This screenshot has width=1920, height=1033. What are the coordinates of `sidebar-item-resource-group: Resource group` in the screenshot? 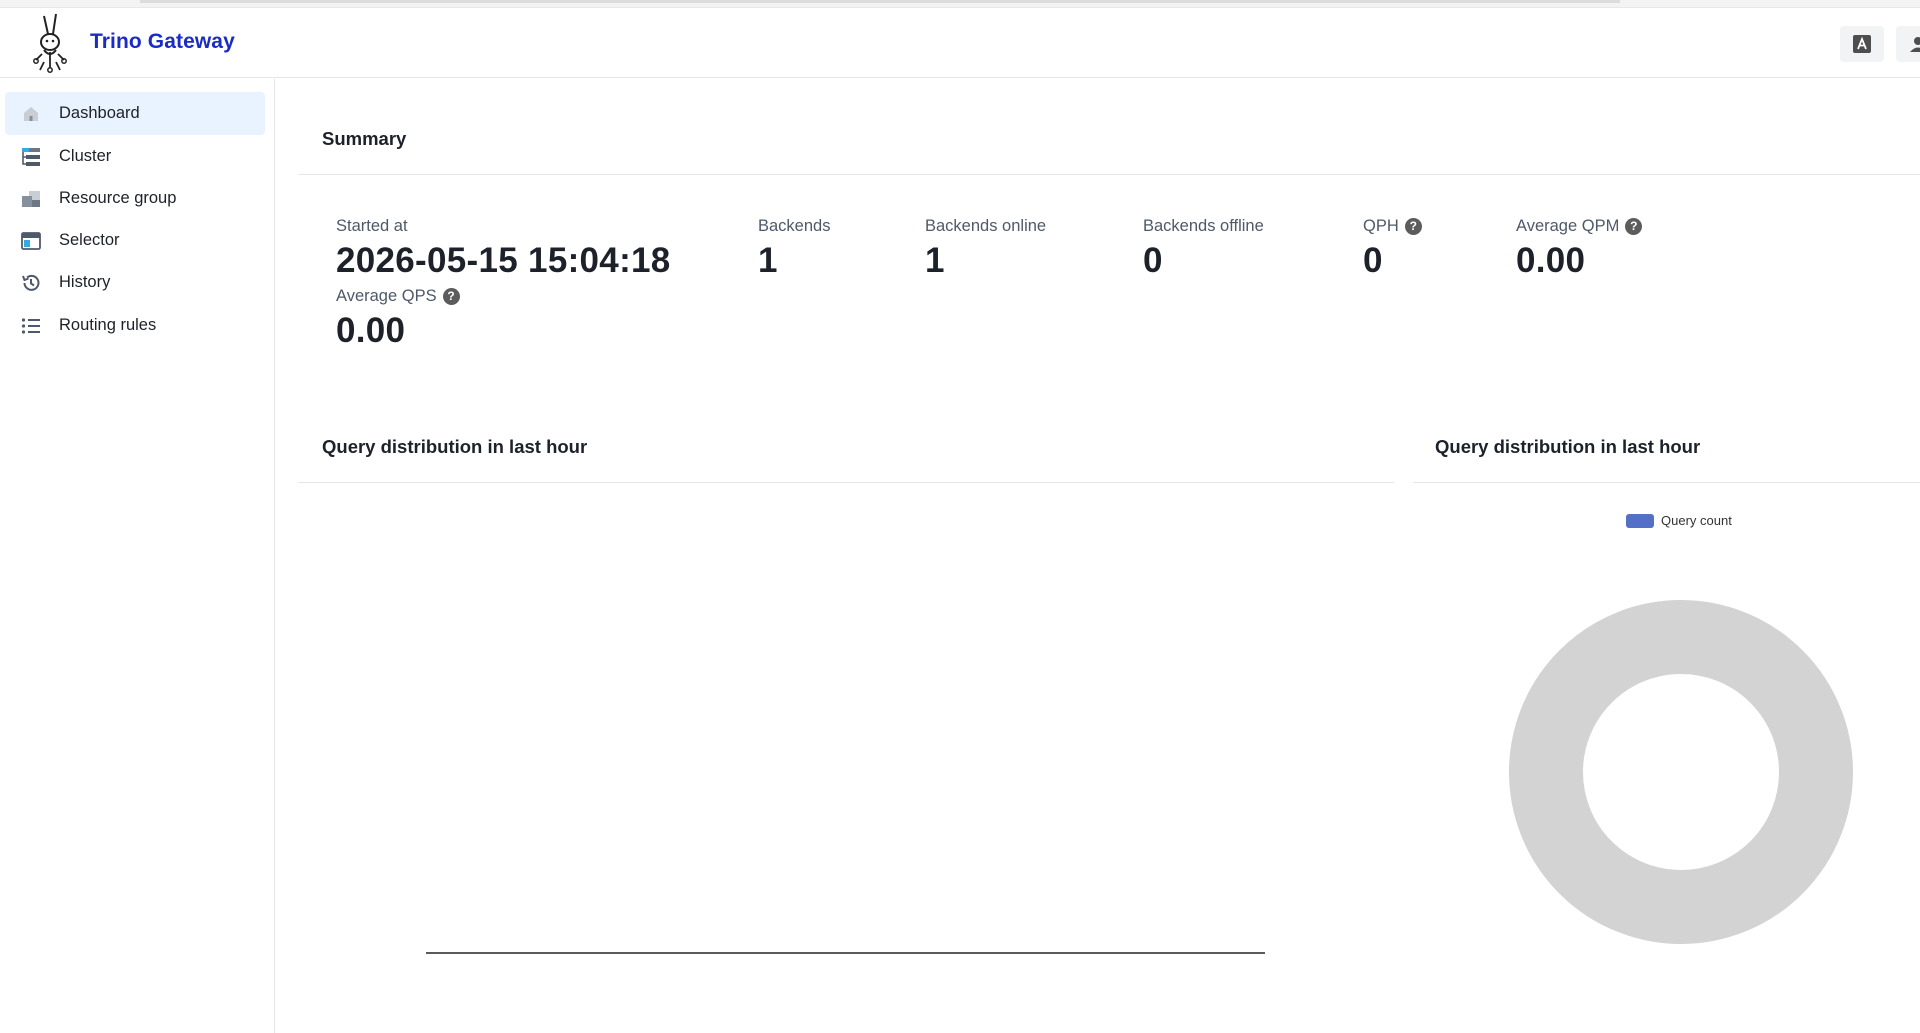 It's located at (135, 198).